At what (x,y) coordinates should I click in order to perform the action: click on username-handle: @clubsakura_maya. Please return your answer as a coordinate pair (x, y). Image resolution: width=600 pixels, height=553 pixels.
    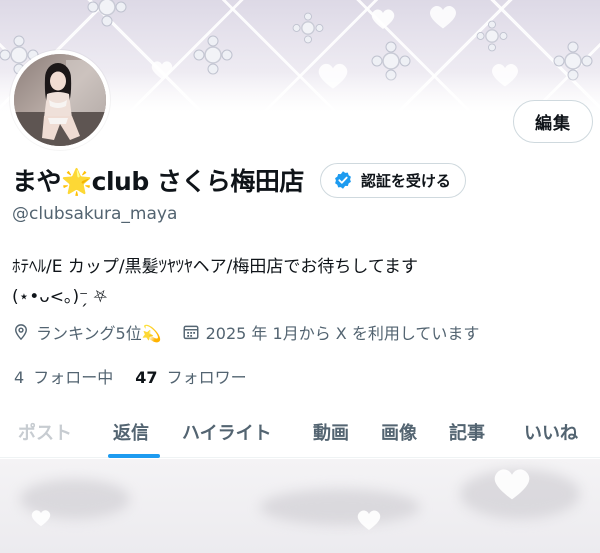
    Looking at the image, I should click on (95, 214).